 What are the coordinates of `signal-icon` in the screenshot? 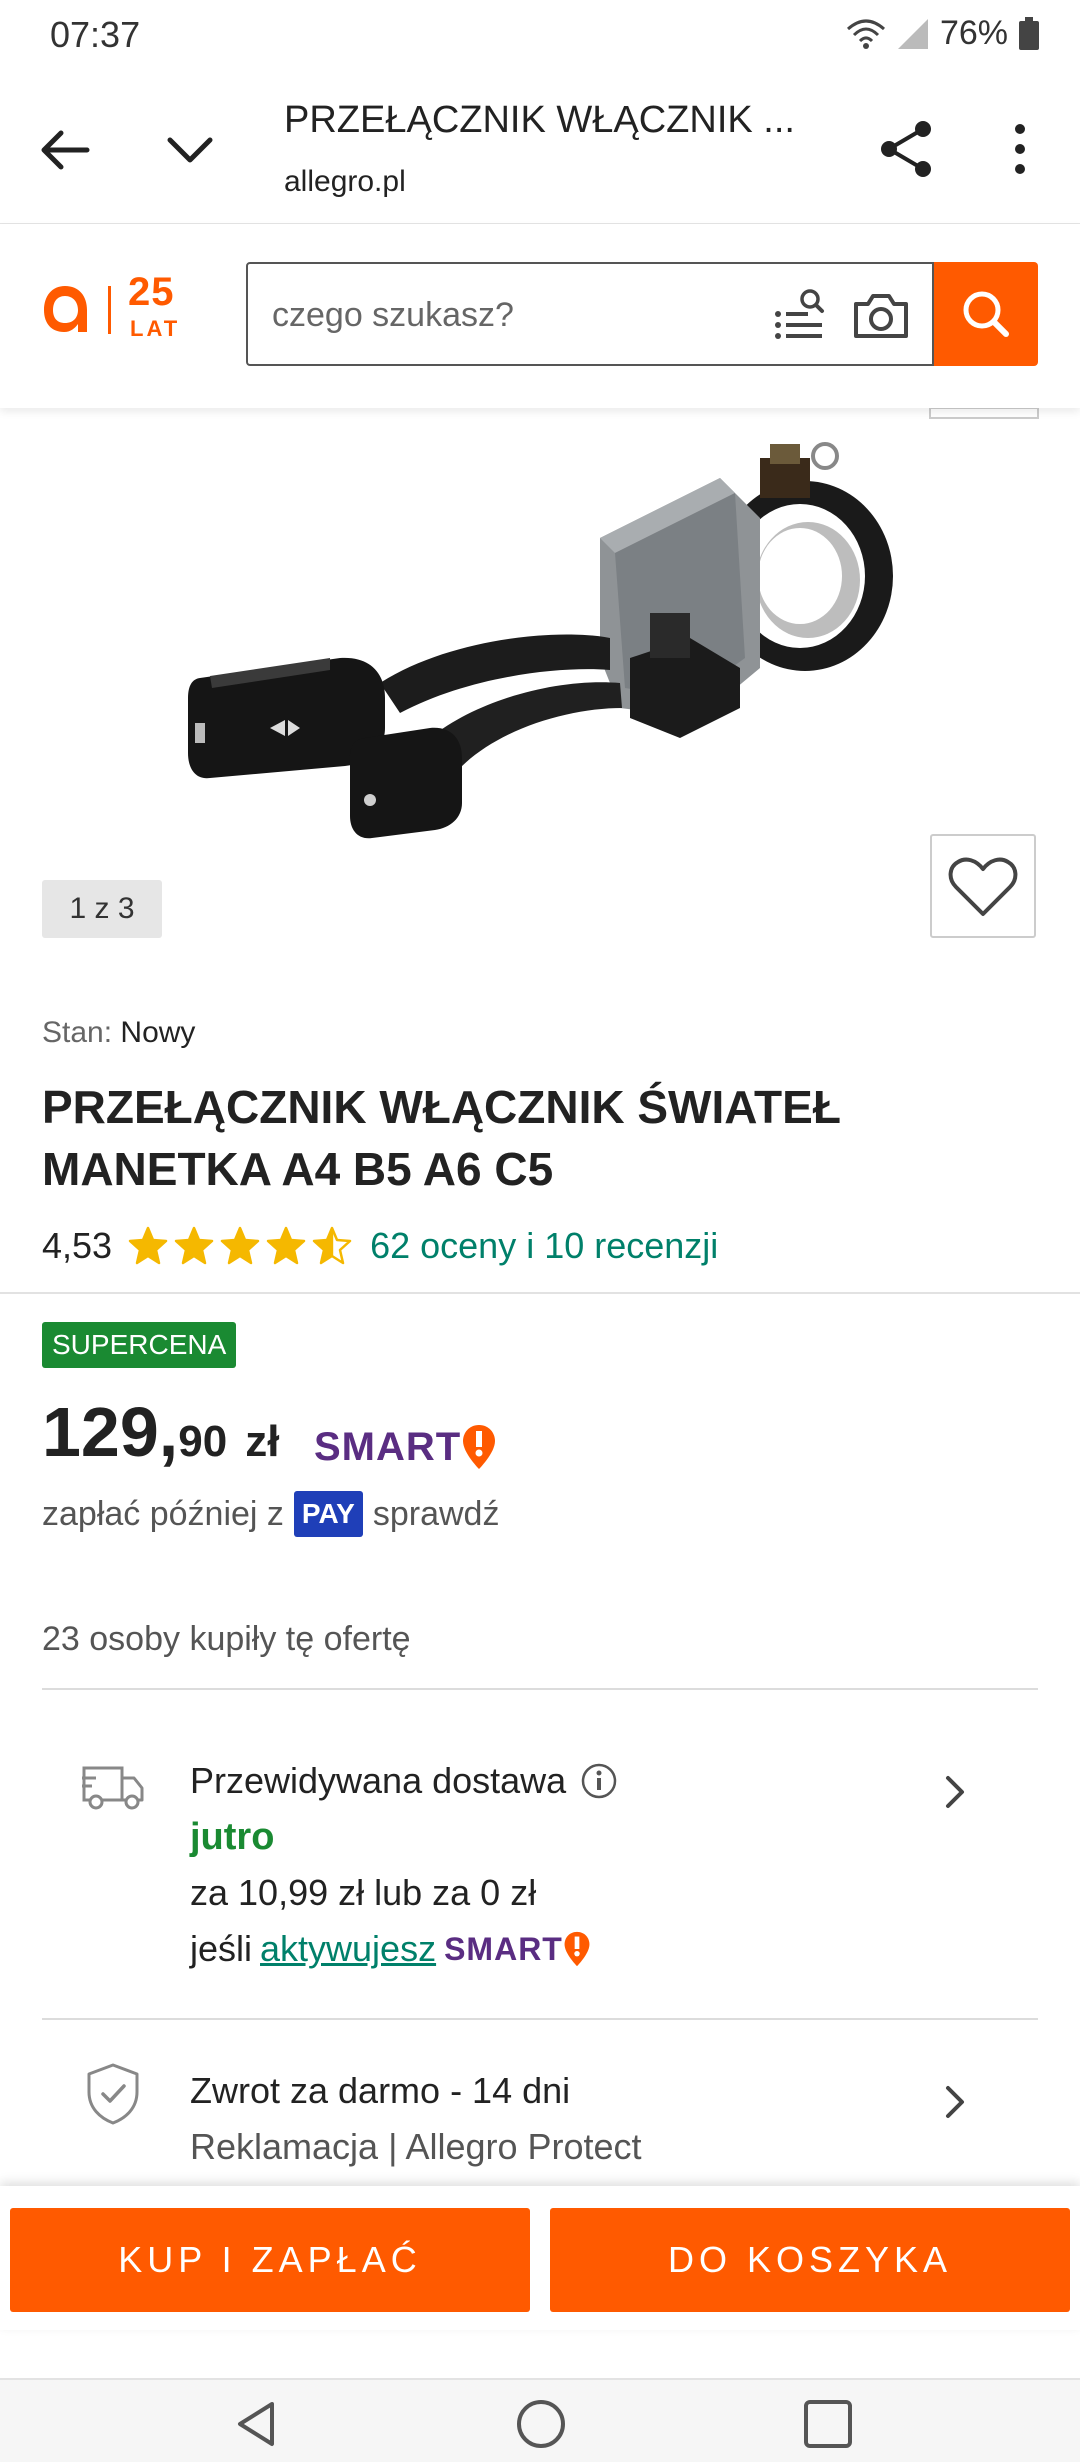 It's located at (912, 33).